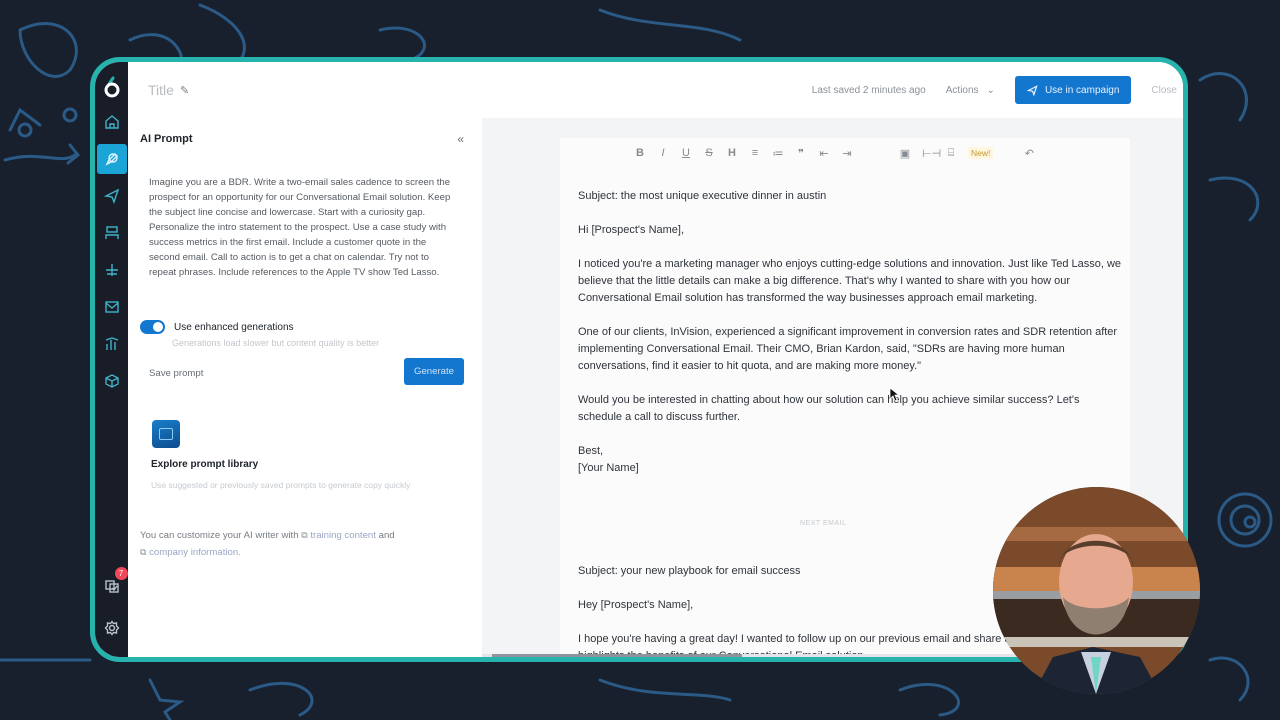 The image size is (1280, 720). What do you see at coordinates (152, 327) in the screenshot?
I see `enhanced-generations-toggle` at bounding box center [152, 327].